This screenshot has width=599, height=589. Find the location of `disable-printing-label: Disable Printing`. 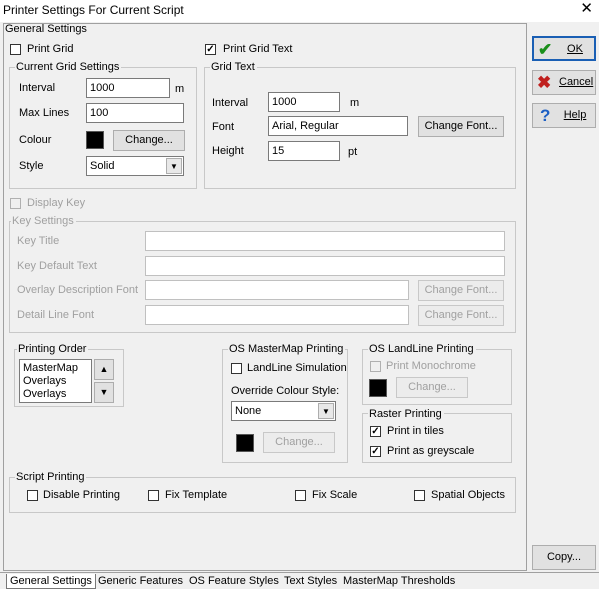

disable-printing-label: Disable Printing is located at coordinates (82, 495).